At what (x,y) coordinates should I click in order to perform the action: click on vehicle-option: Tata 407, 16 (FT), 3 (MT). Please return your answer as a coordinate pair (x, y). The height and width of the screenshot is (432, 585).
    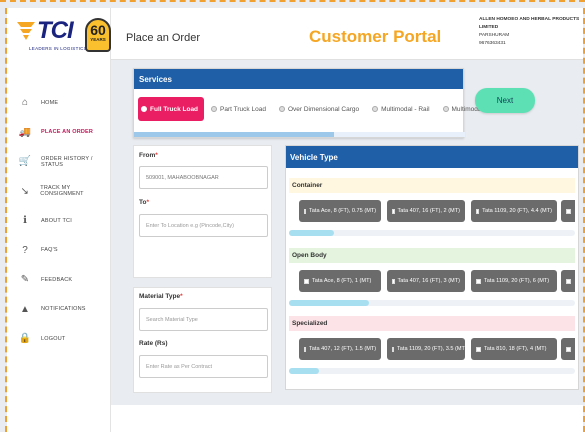
    Looking at the image, I should click on (426, 281).